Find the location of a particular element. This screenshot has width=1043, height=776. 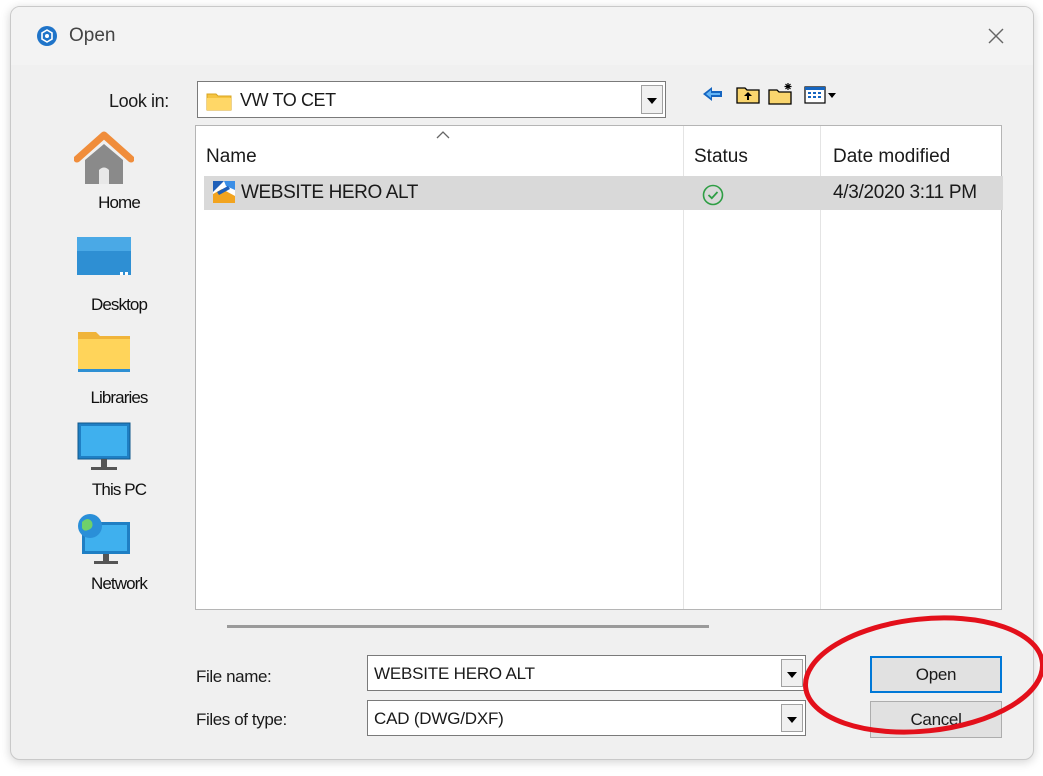

home-icon is located at coordinates (104, 157).